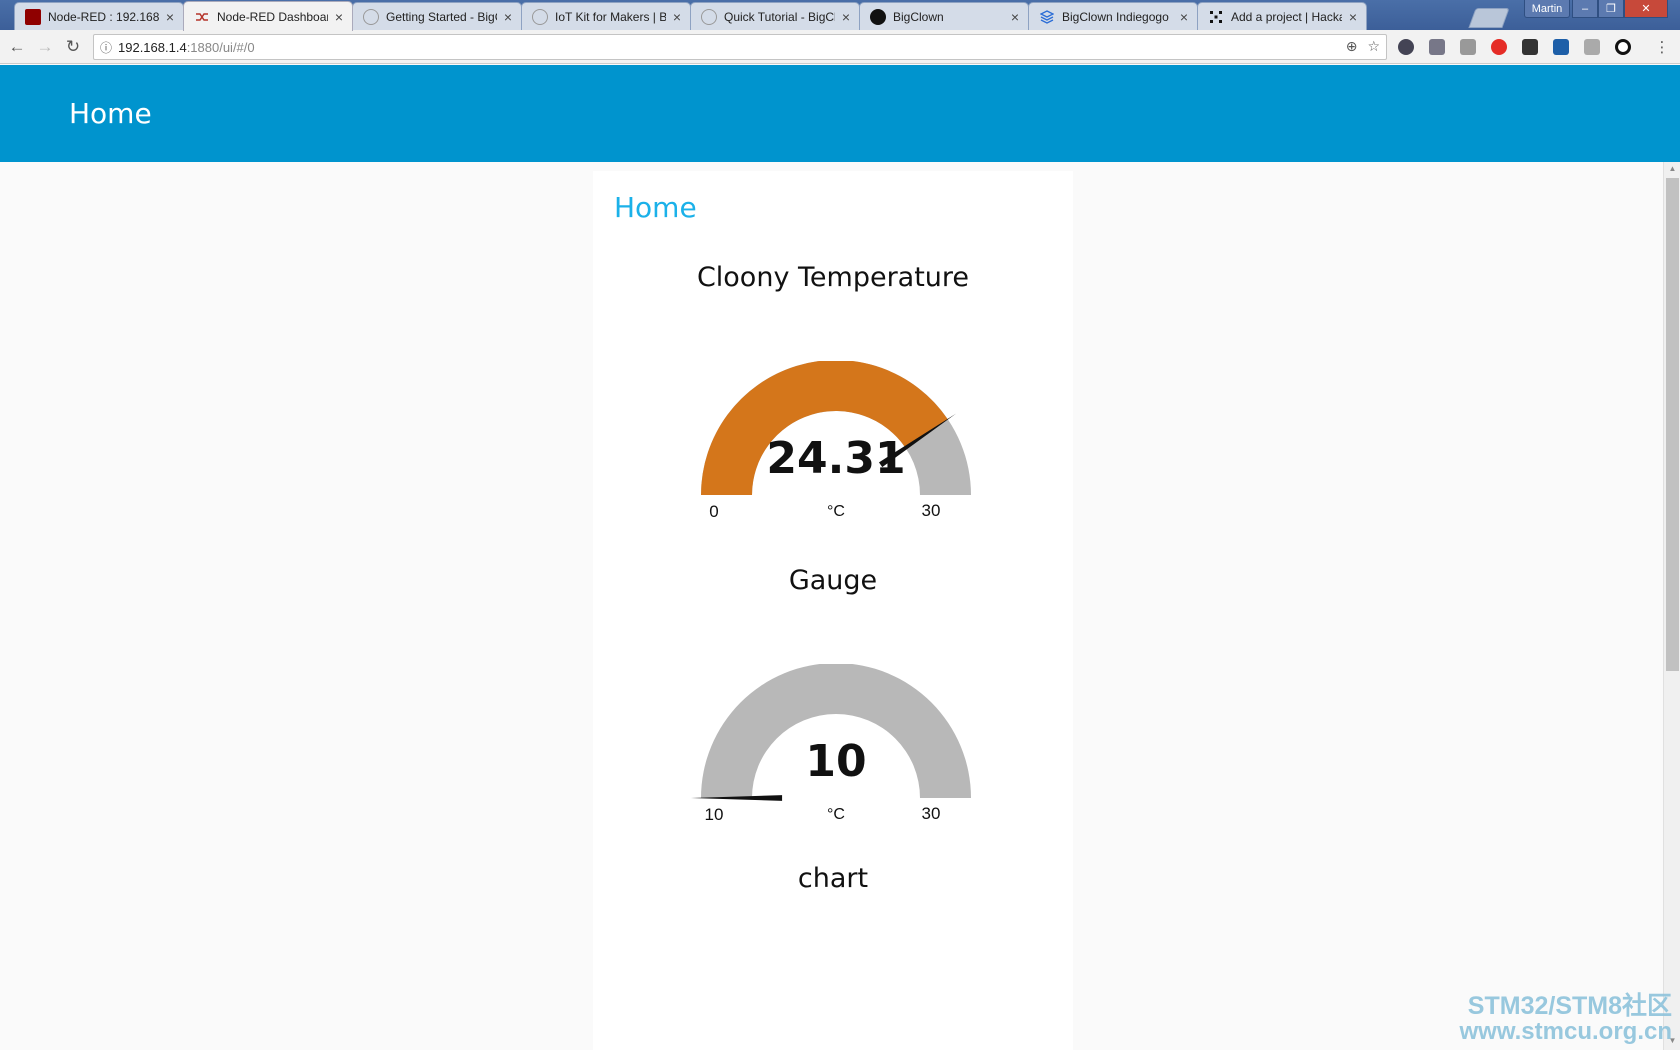  Describe the element at coordinates (836, 458) in the screenshot. I see `gauge-value: 24.31` at that location.